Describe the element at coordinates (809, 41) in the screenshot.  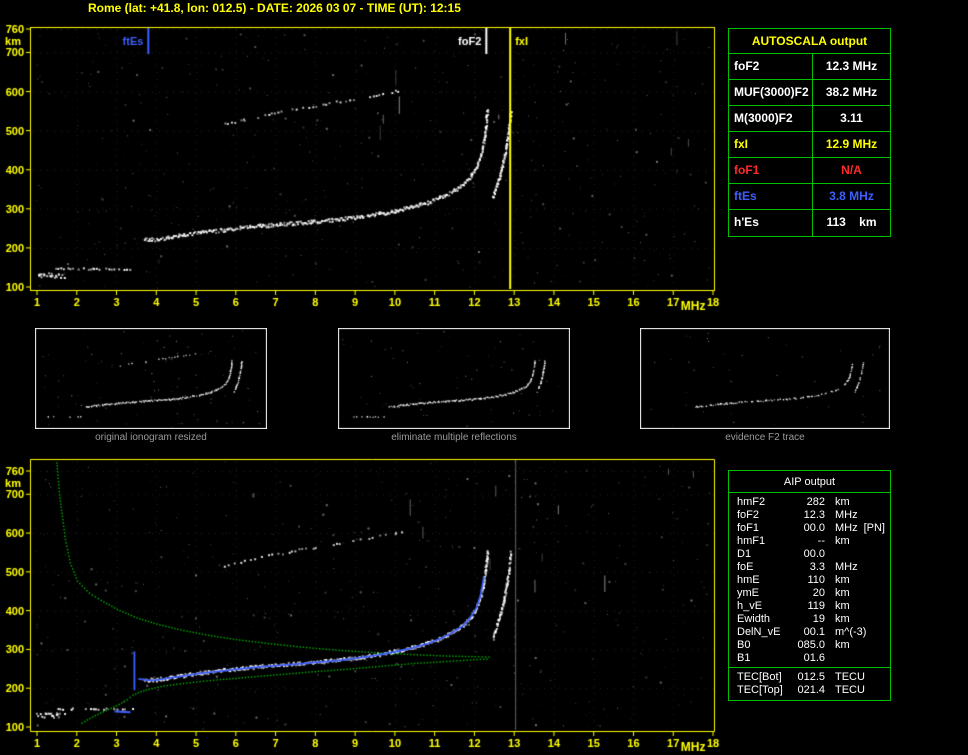
I see `autoscala-table-title: AUTOSCALA output` at that location.